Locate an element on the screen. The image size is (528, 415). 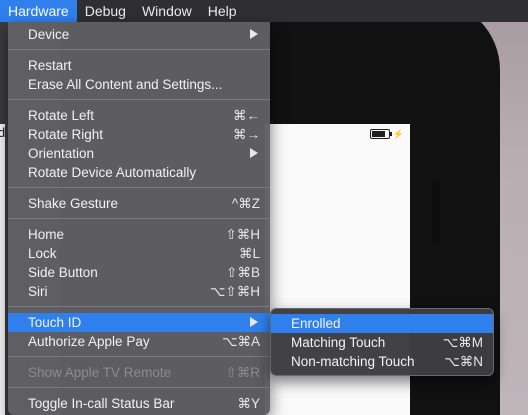
menu-item-matching-touch: Matching Touch ⌥⌘M is located at coordinates (382, 342).